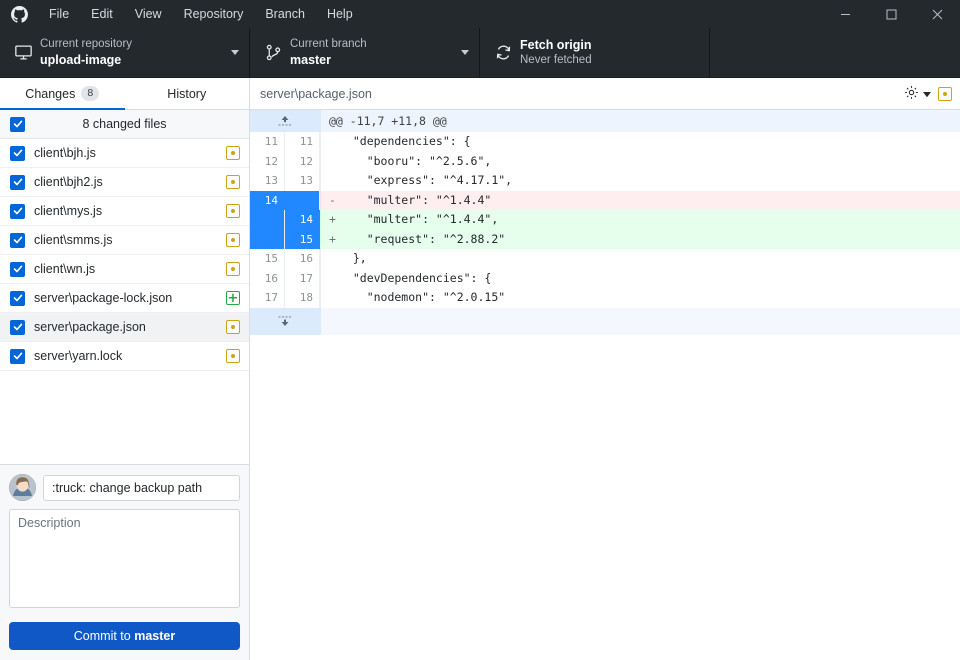 The height and width of the screenshot is (660, 960). What do you see at coordinates (605, 200) in the screenshot?
I see `diff-line-removed: 14 - "multer": "^1.4.4"` at bounding box center [605, 200].